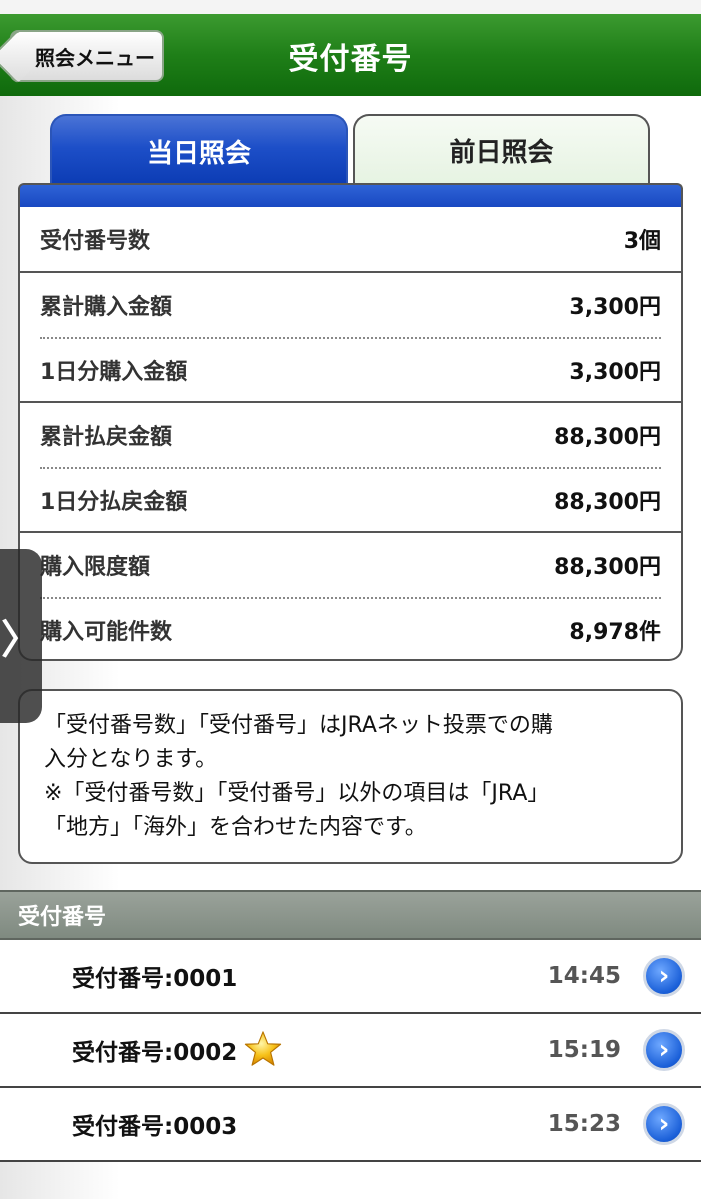  I want to click on summary-label: 1日分購入金額, so click(114, 372).